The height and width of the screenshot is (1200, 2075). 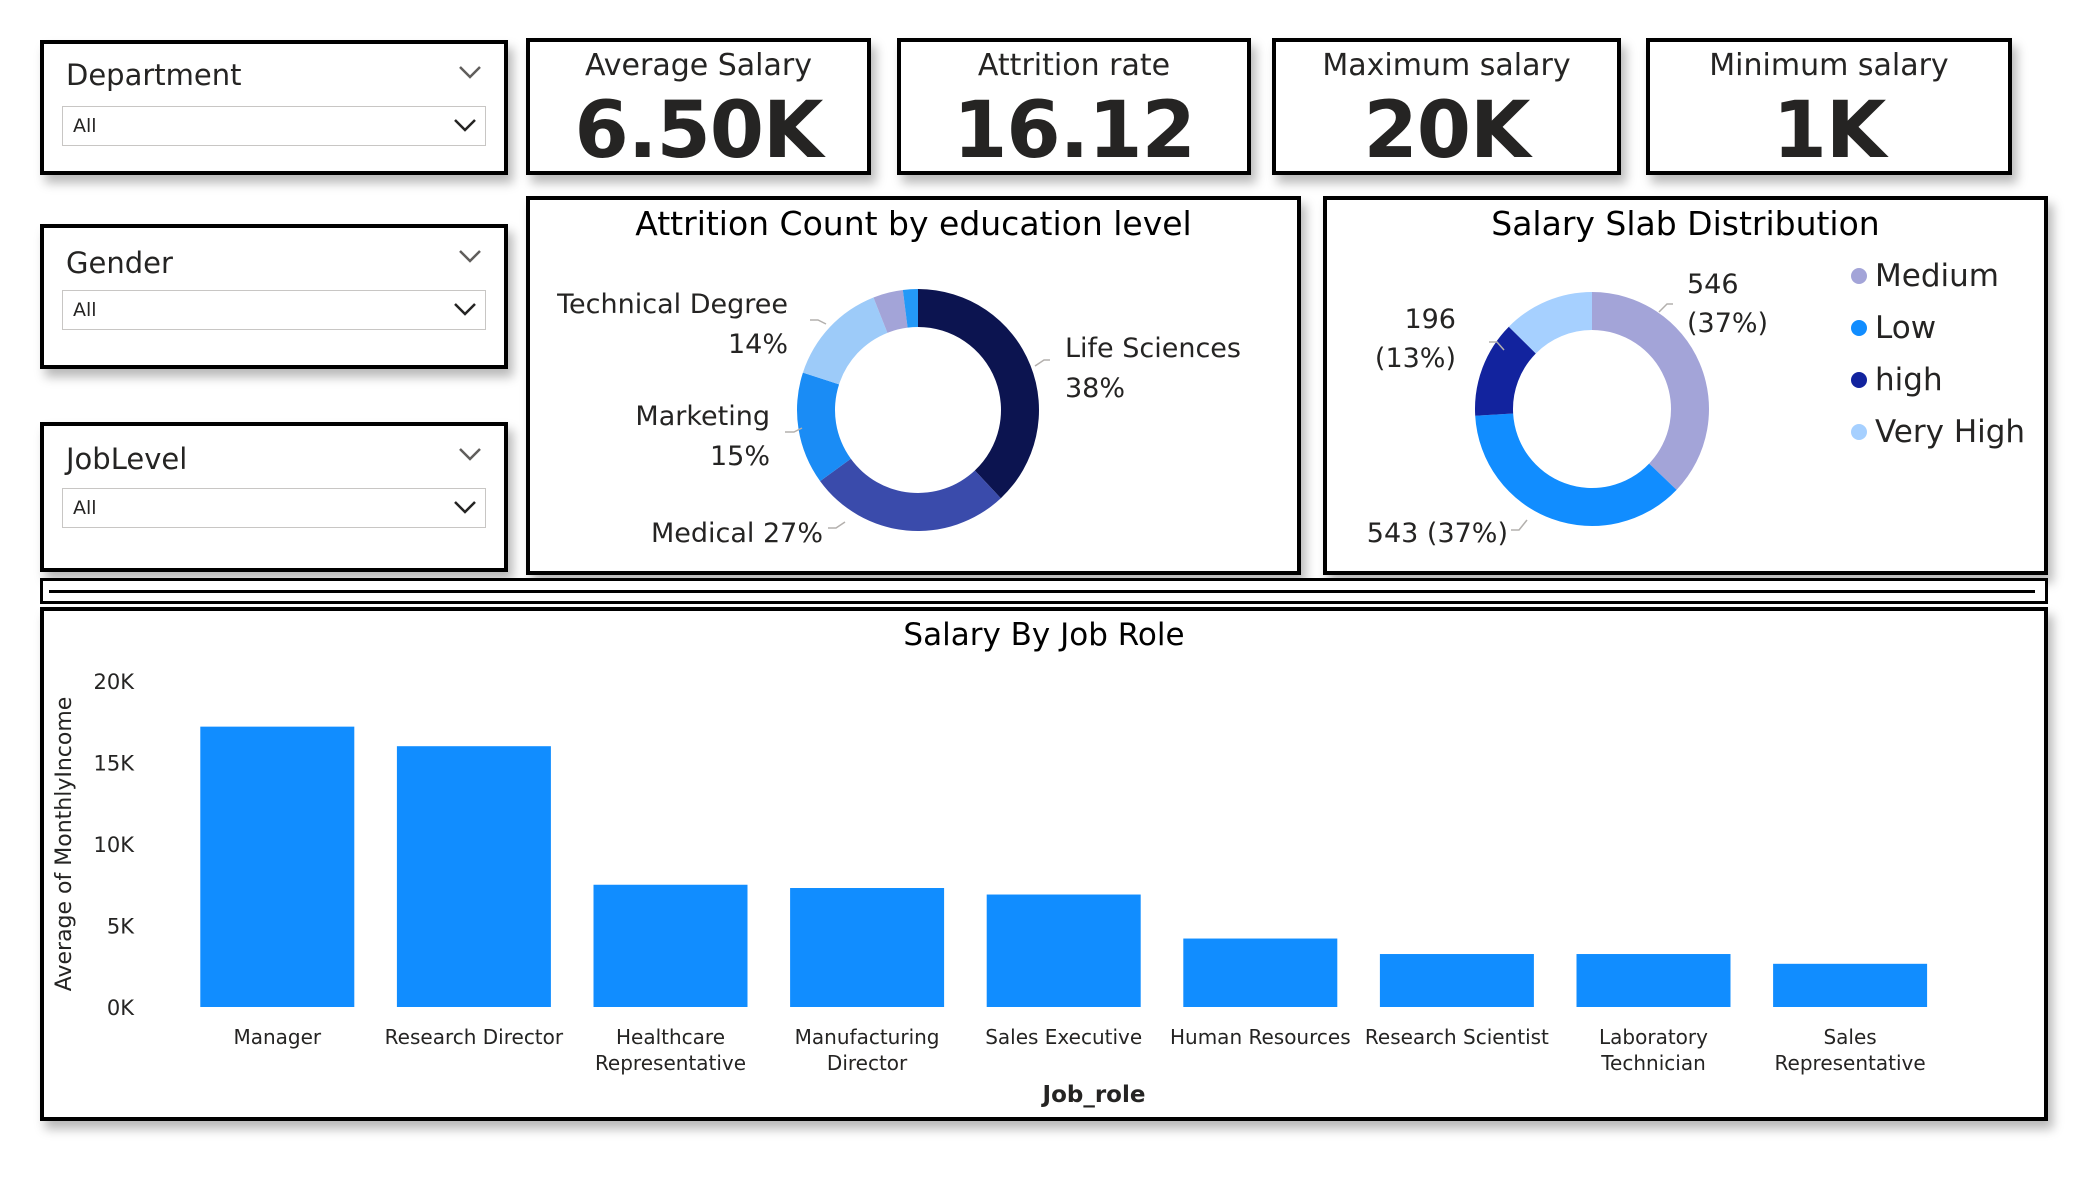 I want to click on divider-panel, so click(x=1044, y=591).